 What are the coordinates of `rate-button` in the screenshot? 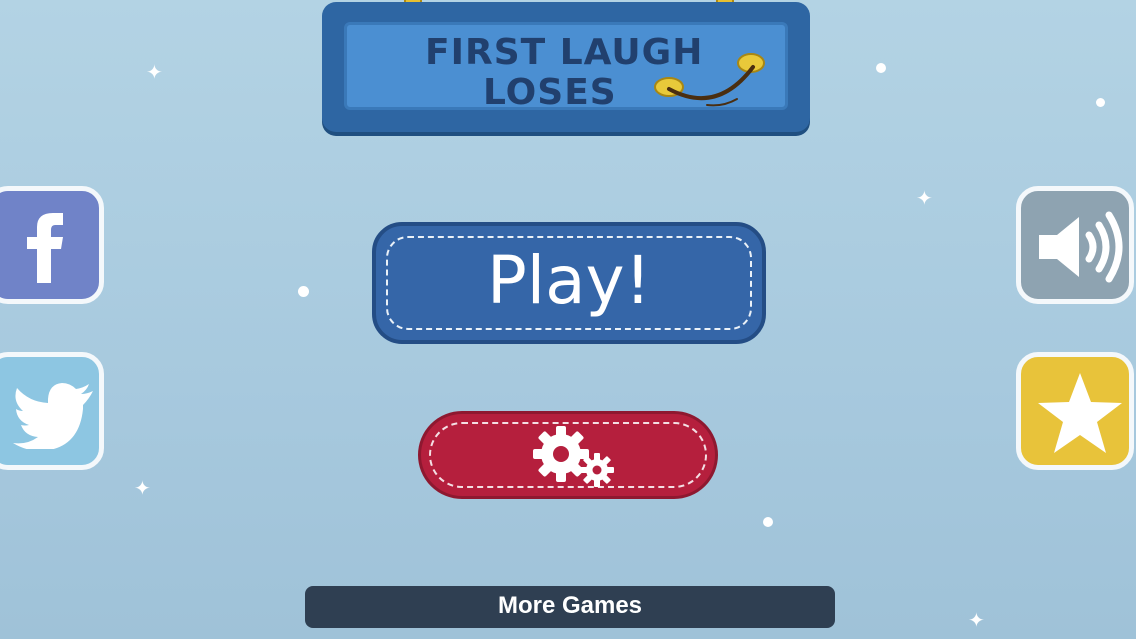 It's located at (1075, 411).